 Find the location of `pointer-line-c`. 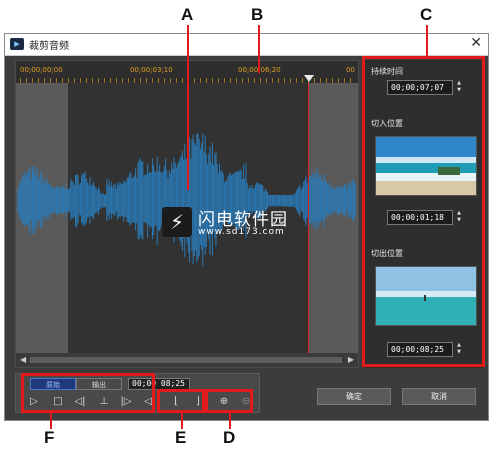

pointer-line-c is located at coordinates (427, 41).